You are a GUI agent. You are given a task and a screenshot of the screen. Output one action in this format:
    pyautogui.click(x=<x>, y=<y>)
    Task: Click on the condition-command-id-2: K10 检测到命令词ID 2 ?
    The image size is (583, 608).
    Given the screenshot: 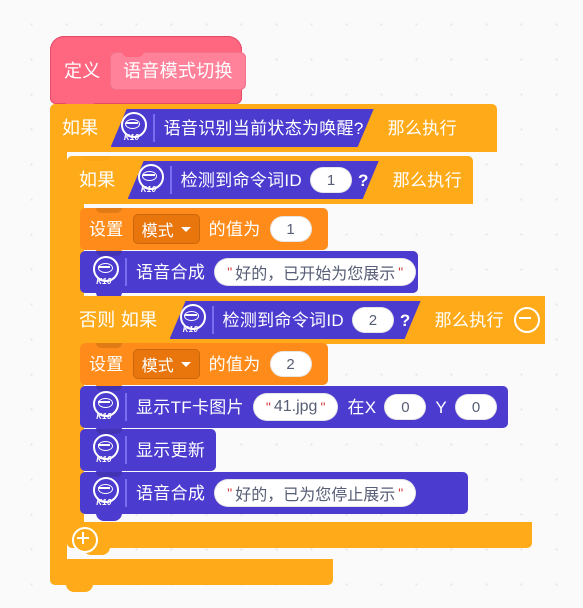 What is the action you would take?
    pyautogui.click(x=295, y=320)
    